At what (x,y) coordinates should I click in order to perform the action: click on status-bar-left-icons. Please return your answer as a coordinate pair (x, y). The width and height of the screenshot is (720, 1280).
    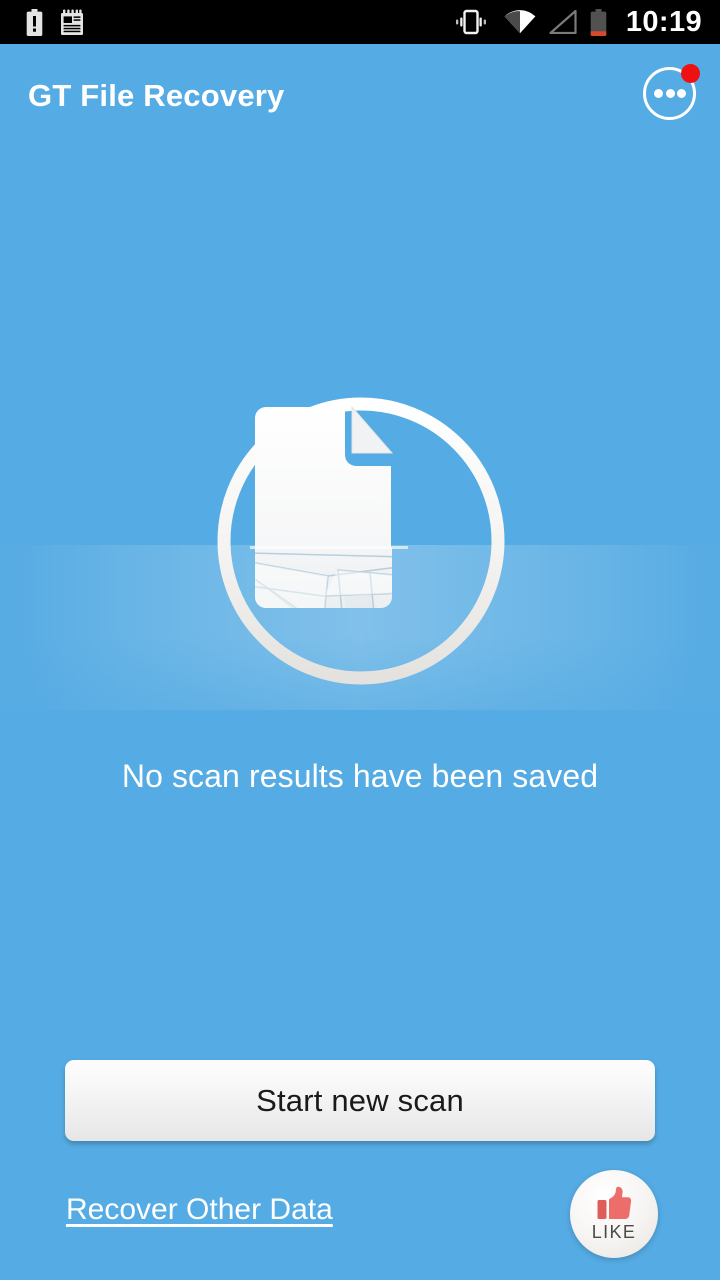
    Looking at the image, I should click on (42, 22).